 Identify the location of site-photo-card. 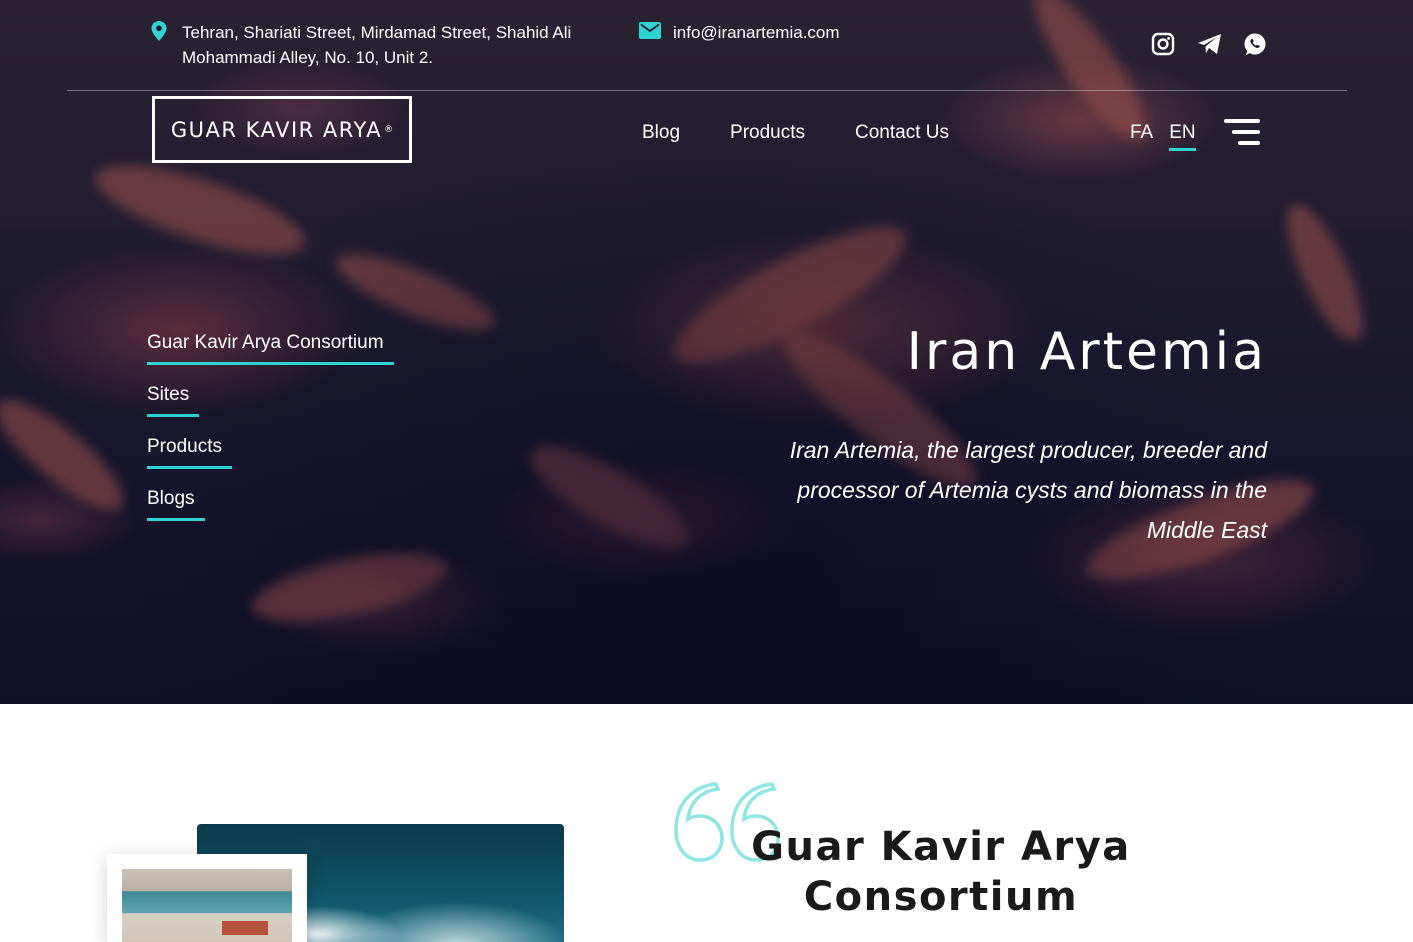
(207, 898).